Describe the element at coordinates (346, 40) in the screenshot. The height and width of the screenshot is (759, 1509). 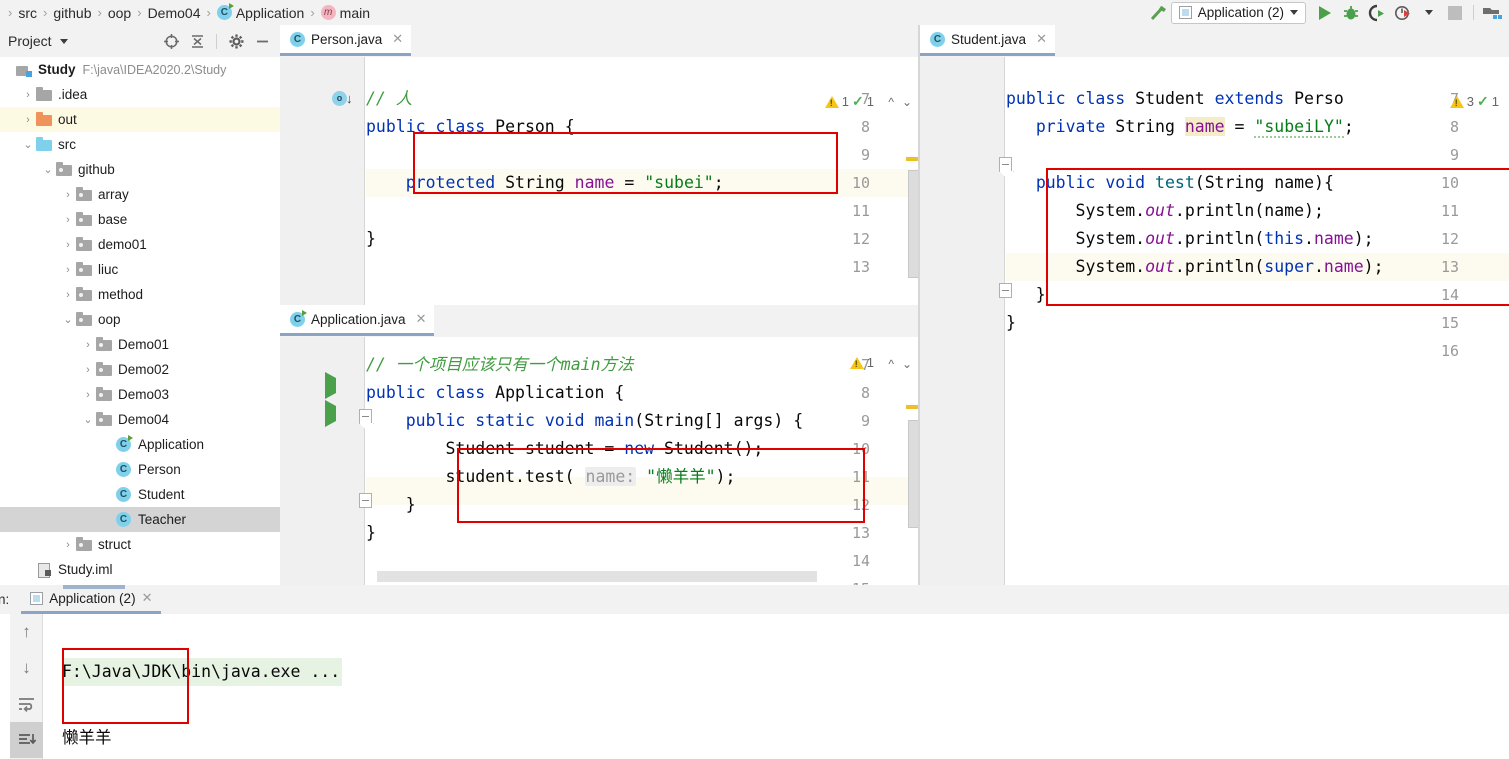
I see `tab-person-java: C Person.java ✕` at that location.